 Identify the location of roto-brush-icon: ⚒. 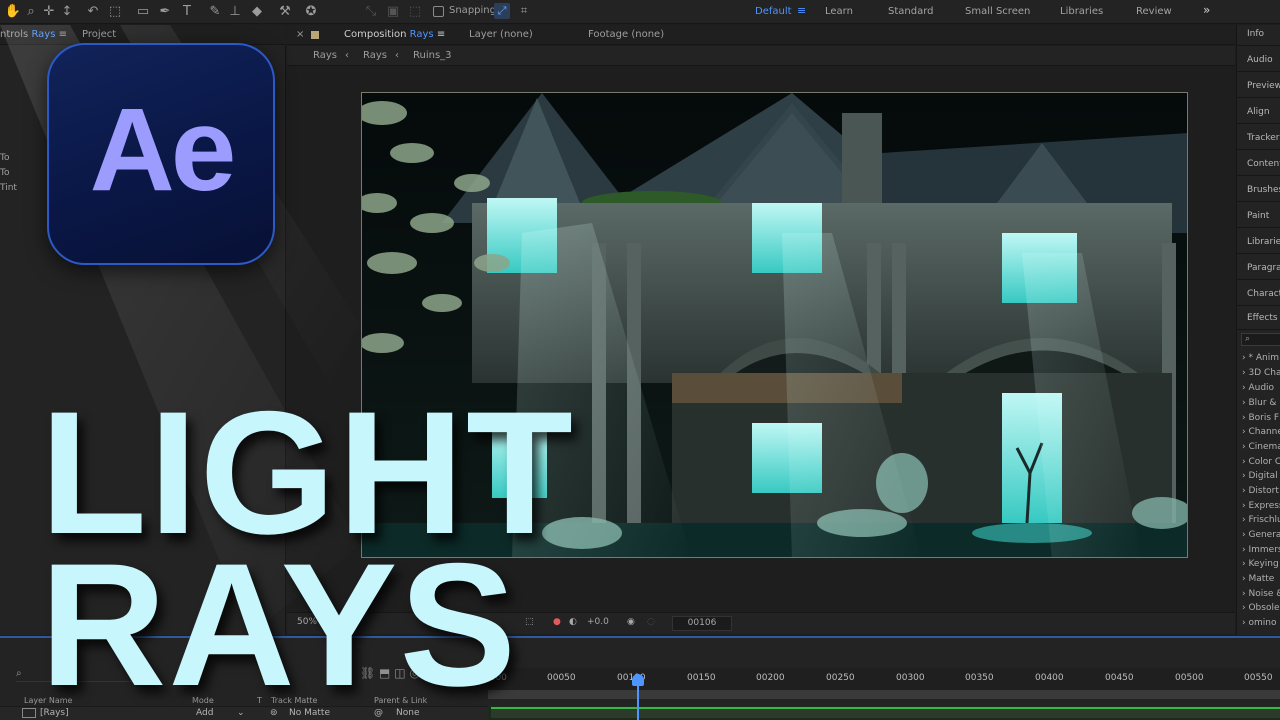
(285, 12).